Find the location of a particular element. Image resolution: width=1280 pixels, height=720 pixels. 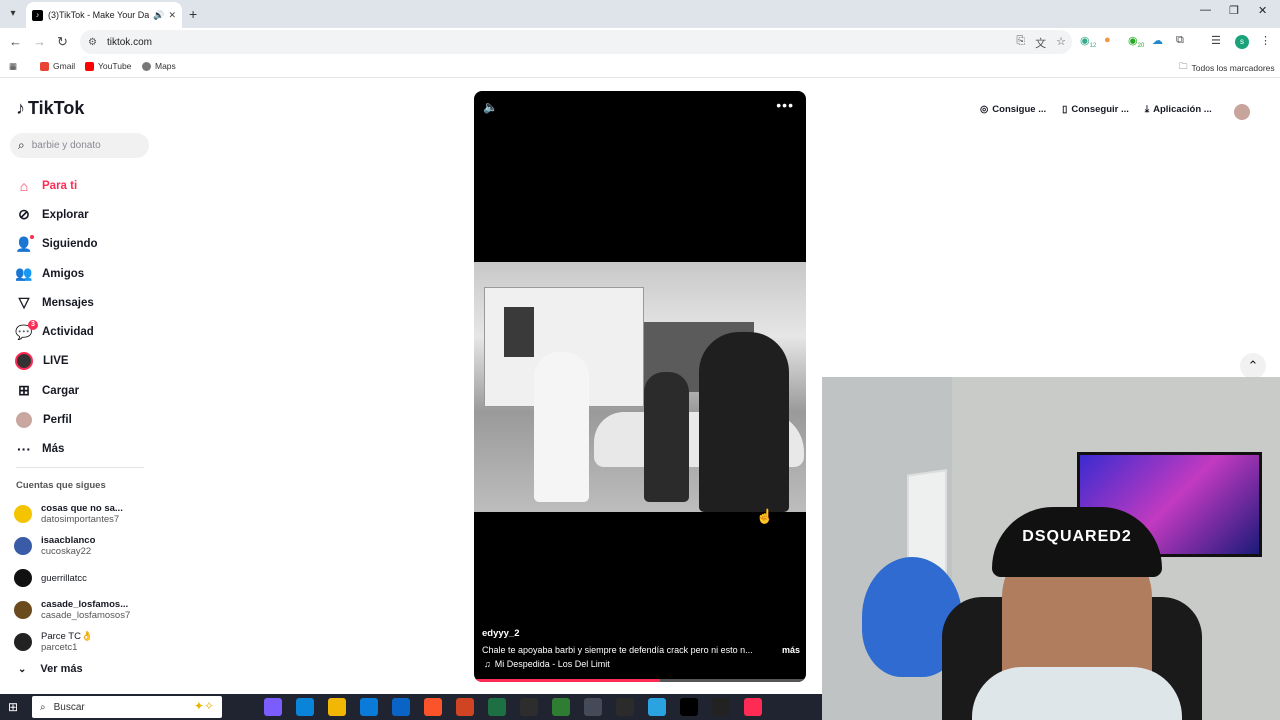

list-item: casade_losfamos... casade_losfamosos7 is located at coordinates (84, 610).